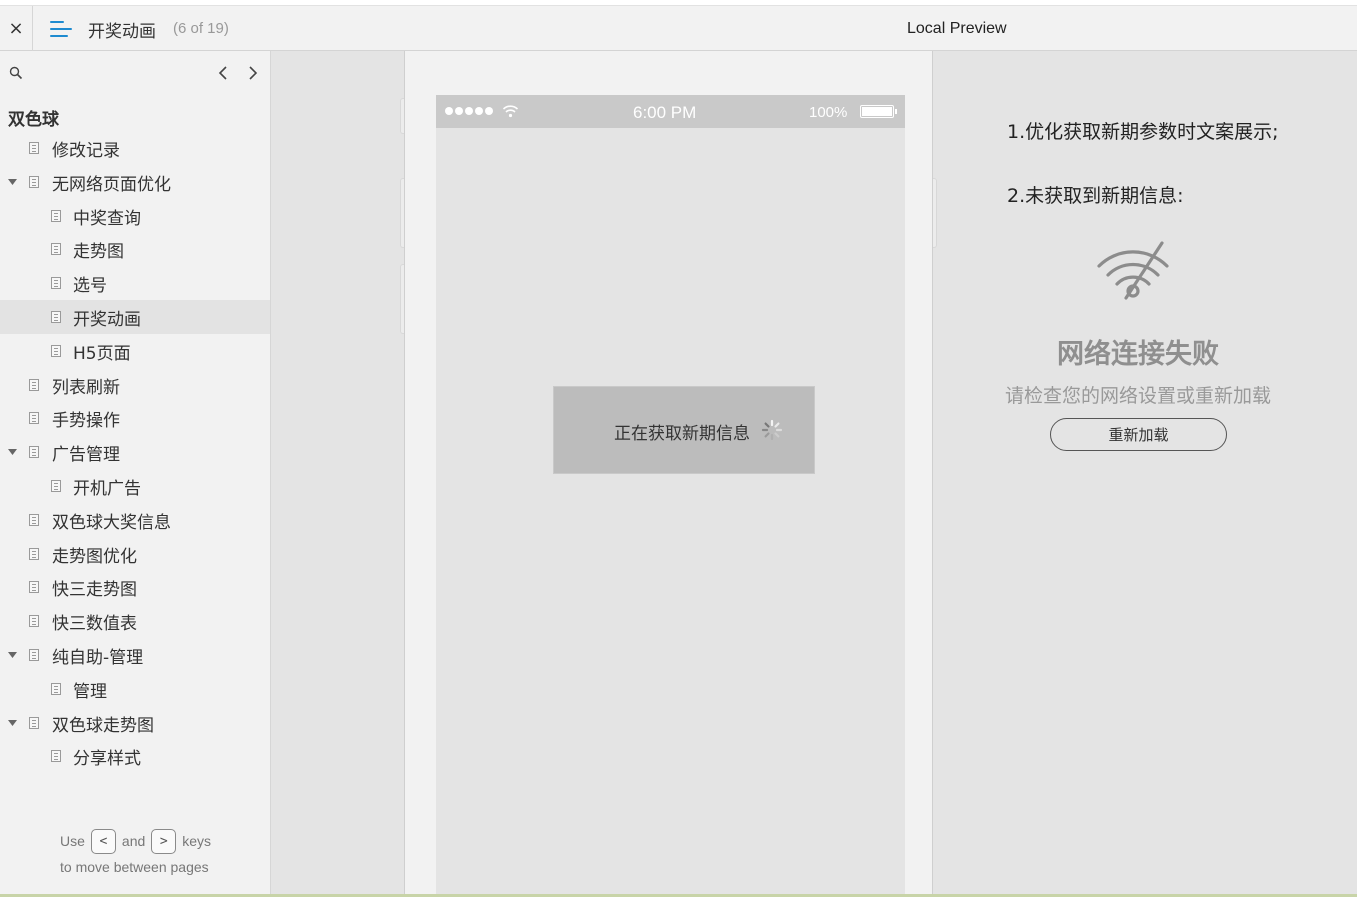  Describe the element at coordinates (1137, 396) in the screenshot. I see `network-error-subtitle: 请检查您的网络设置或重新加载` at that location.